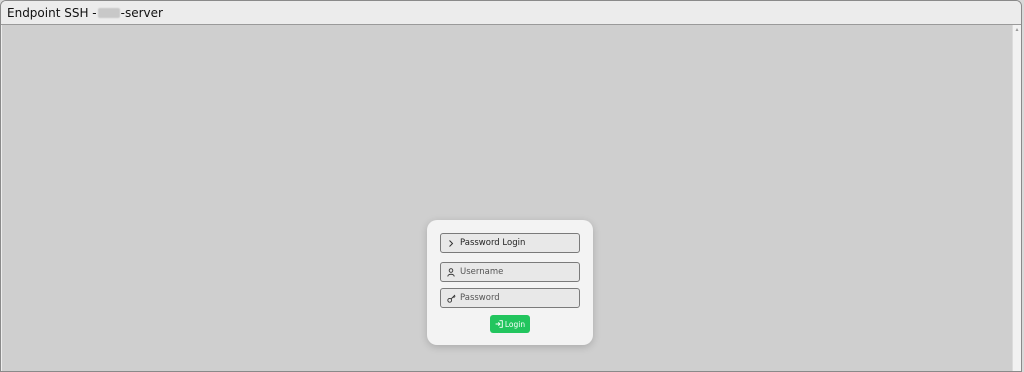  I want to click on login-button-label: Login, so click(515, 324).